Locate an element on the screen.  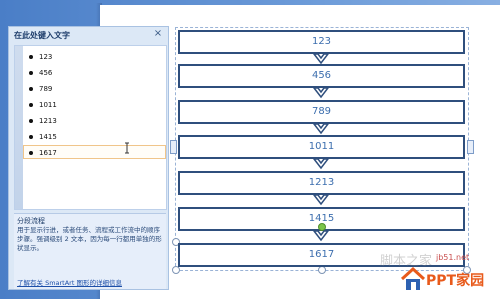
process-step-box: 123 is located at coordinates (321, 42).